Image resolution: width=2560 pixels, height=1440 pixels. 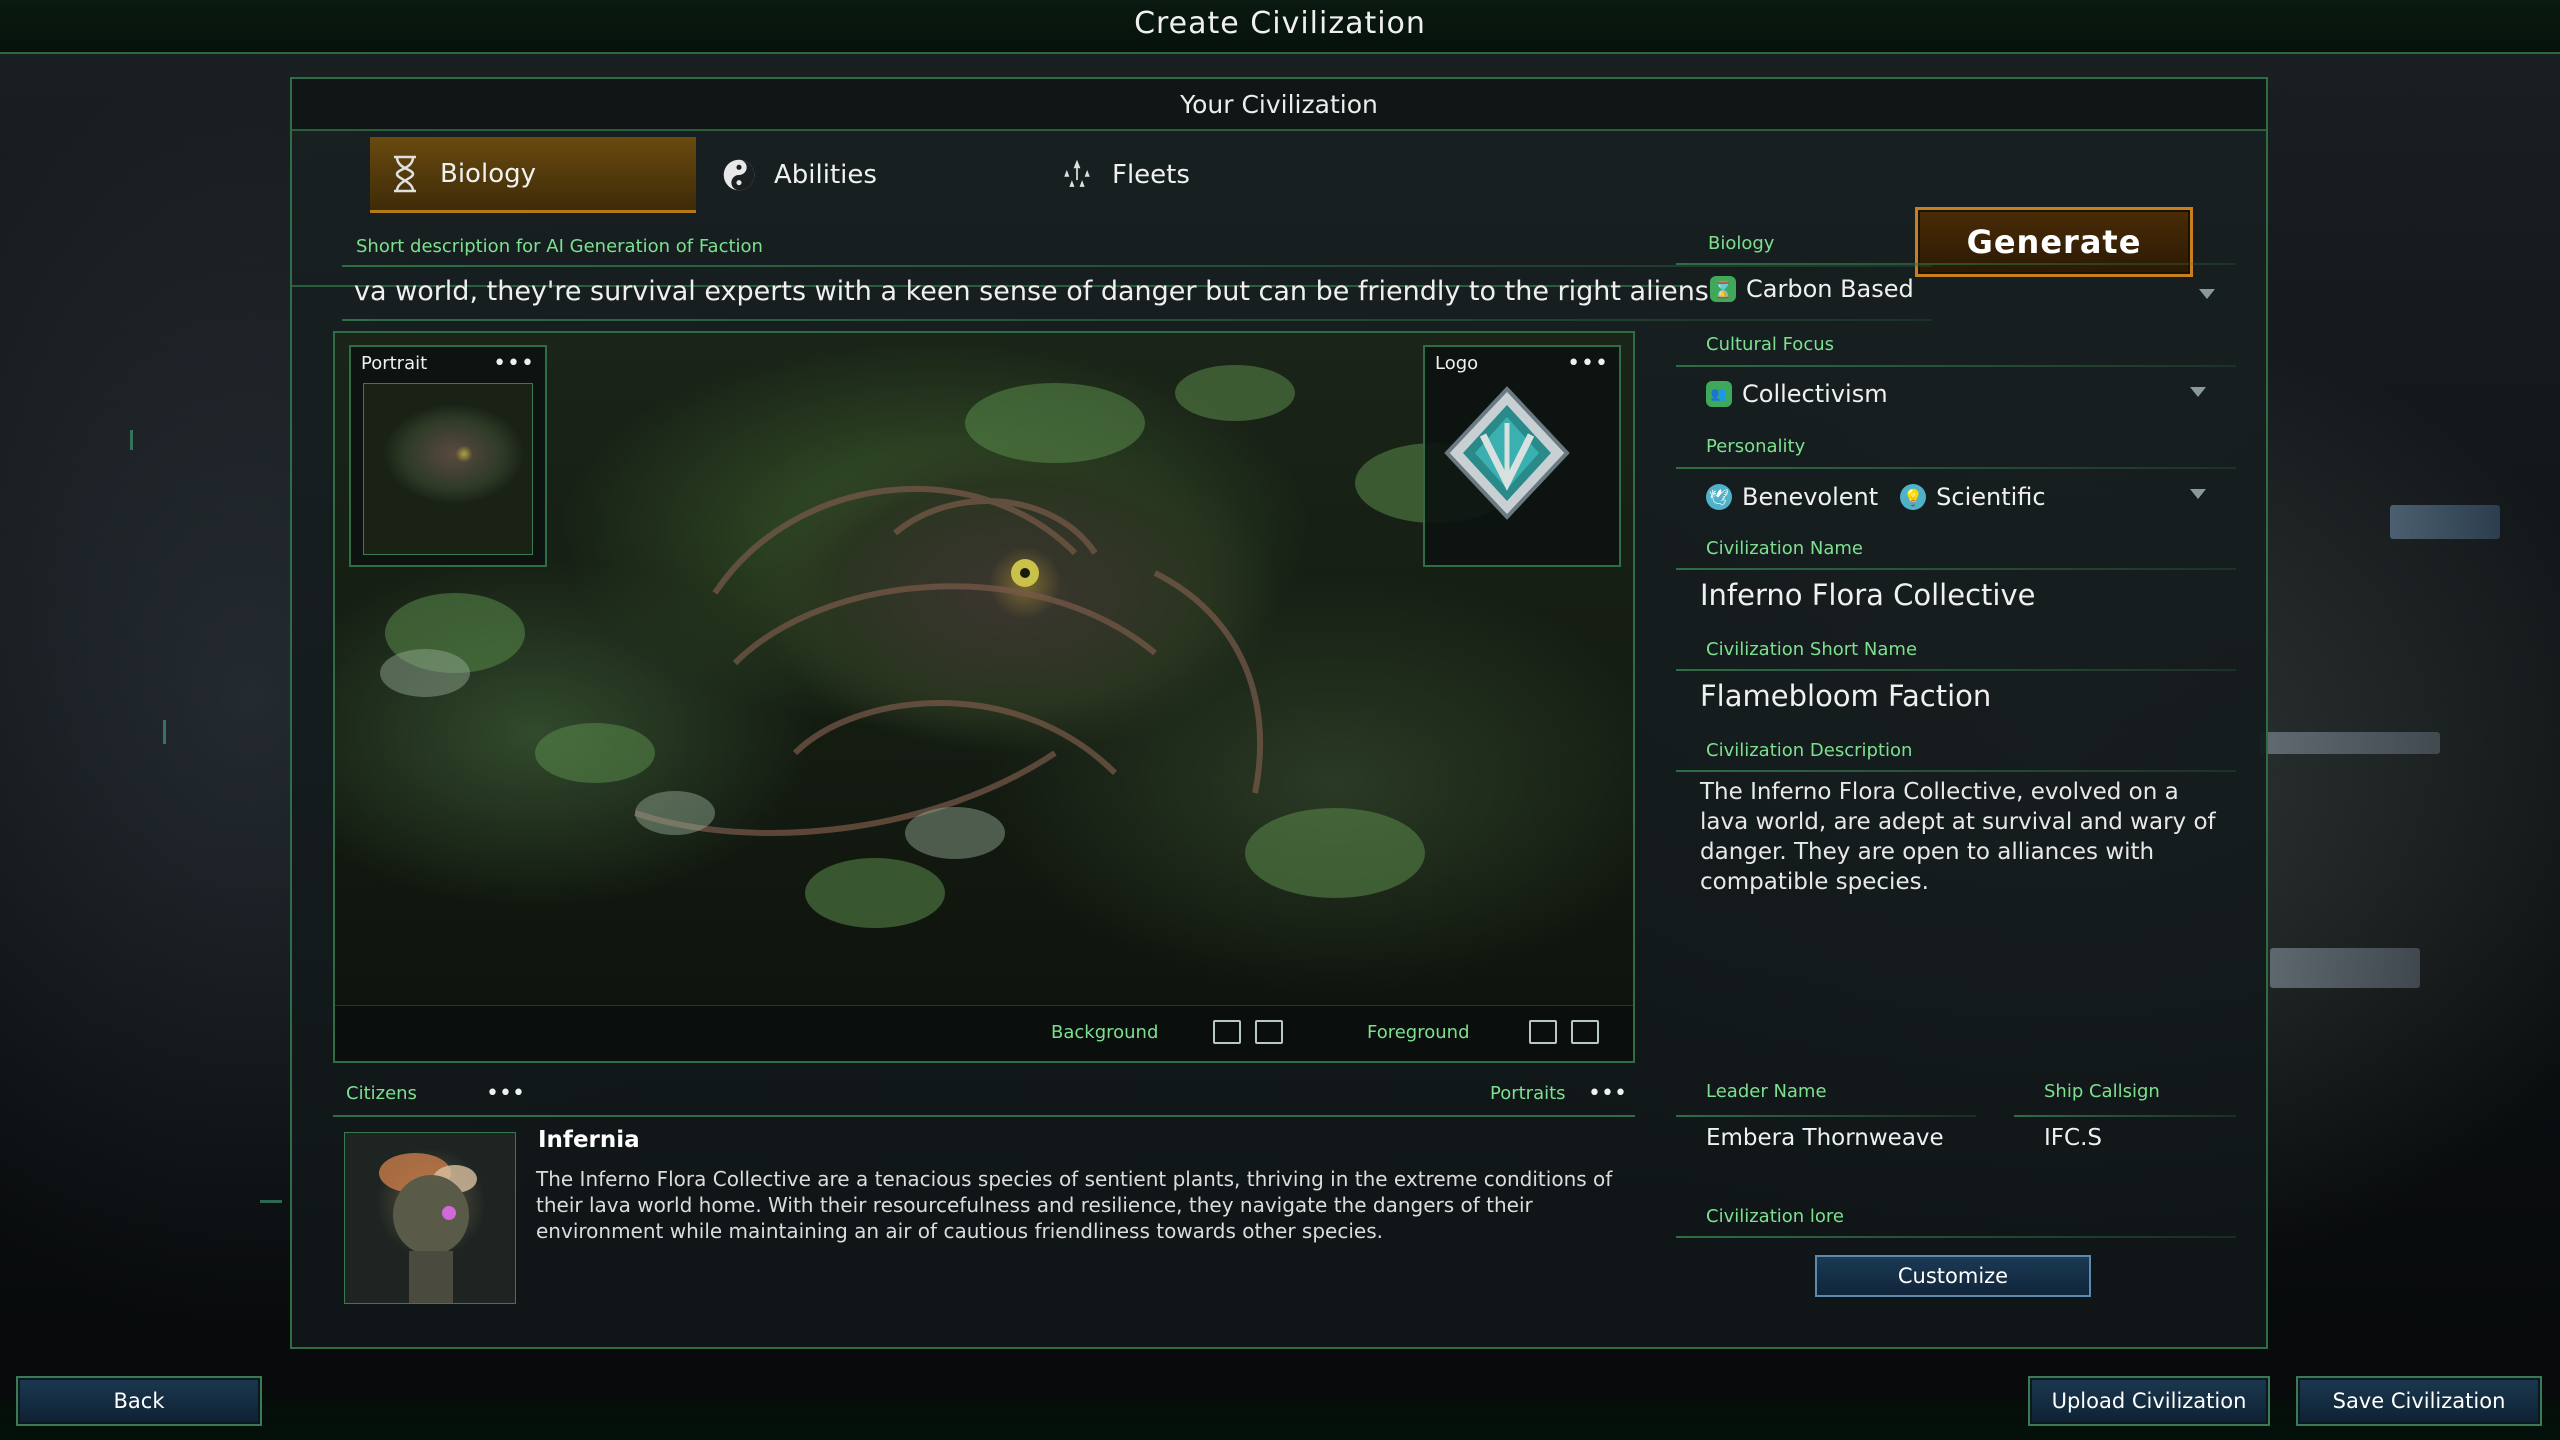 I want to click on ship-callsign-input: IFC.S, so click(x=2073, y=1138).